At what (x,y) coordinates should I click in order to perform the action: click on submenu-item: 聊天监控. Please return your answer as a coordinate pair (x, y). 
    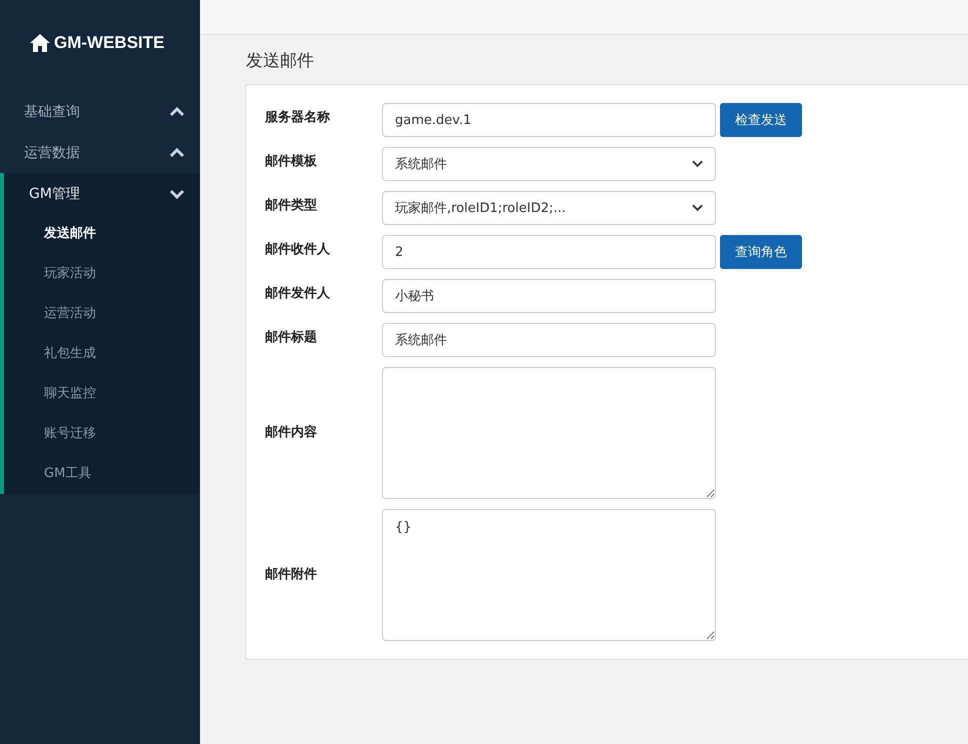
    Looking at the image, I should click on (102, 394).